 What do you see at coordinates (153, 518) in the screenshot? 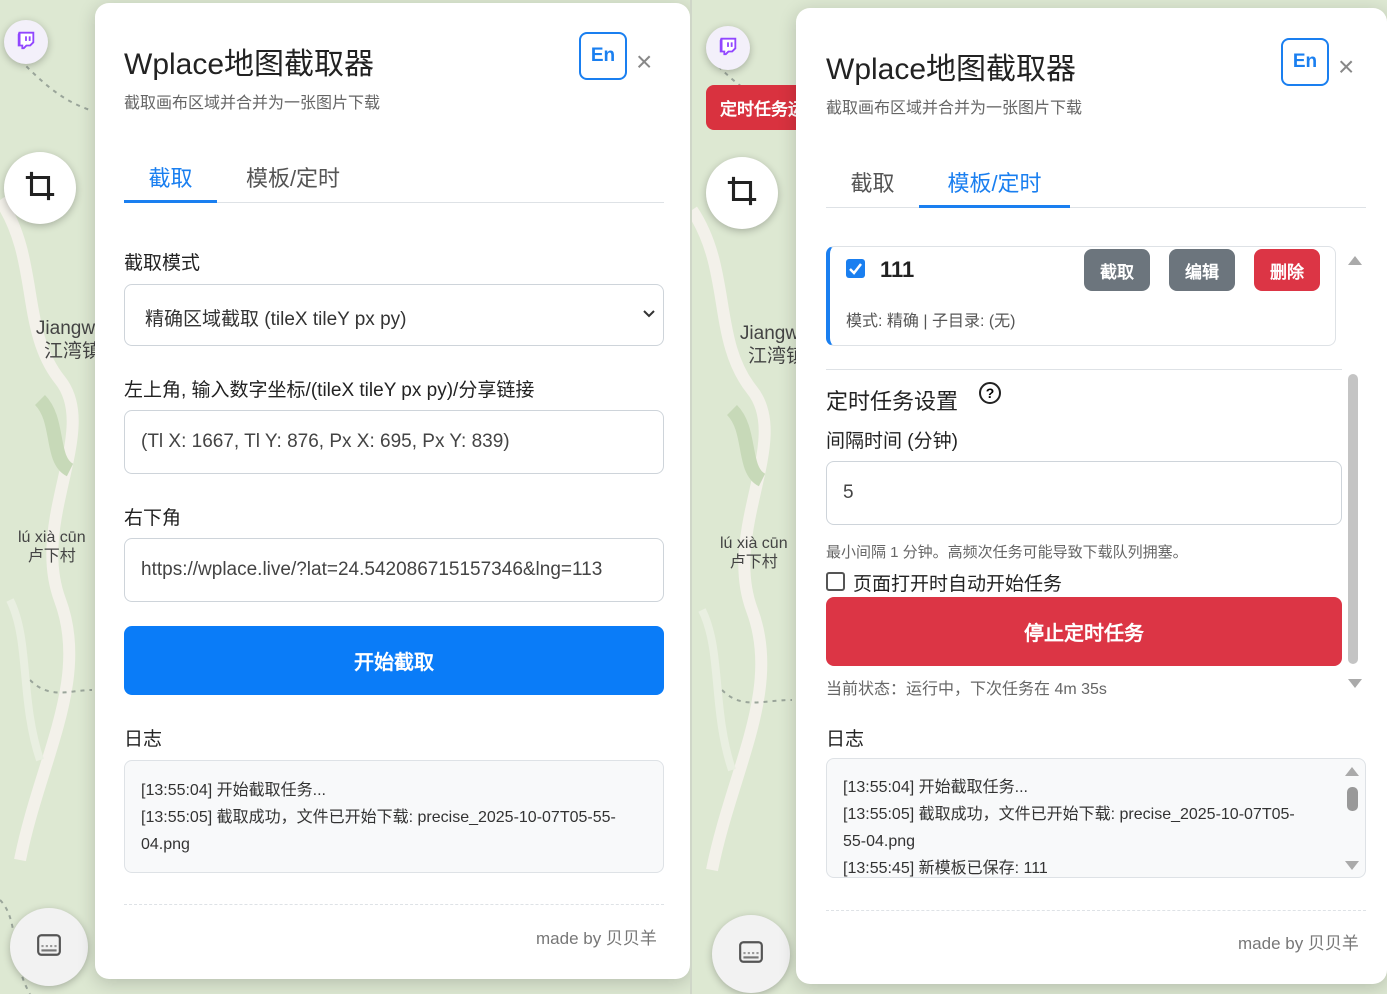
I see `bottom-right-label: 右下角` at bounding box center [153, 518].